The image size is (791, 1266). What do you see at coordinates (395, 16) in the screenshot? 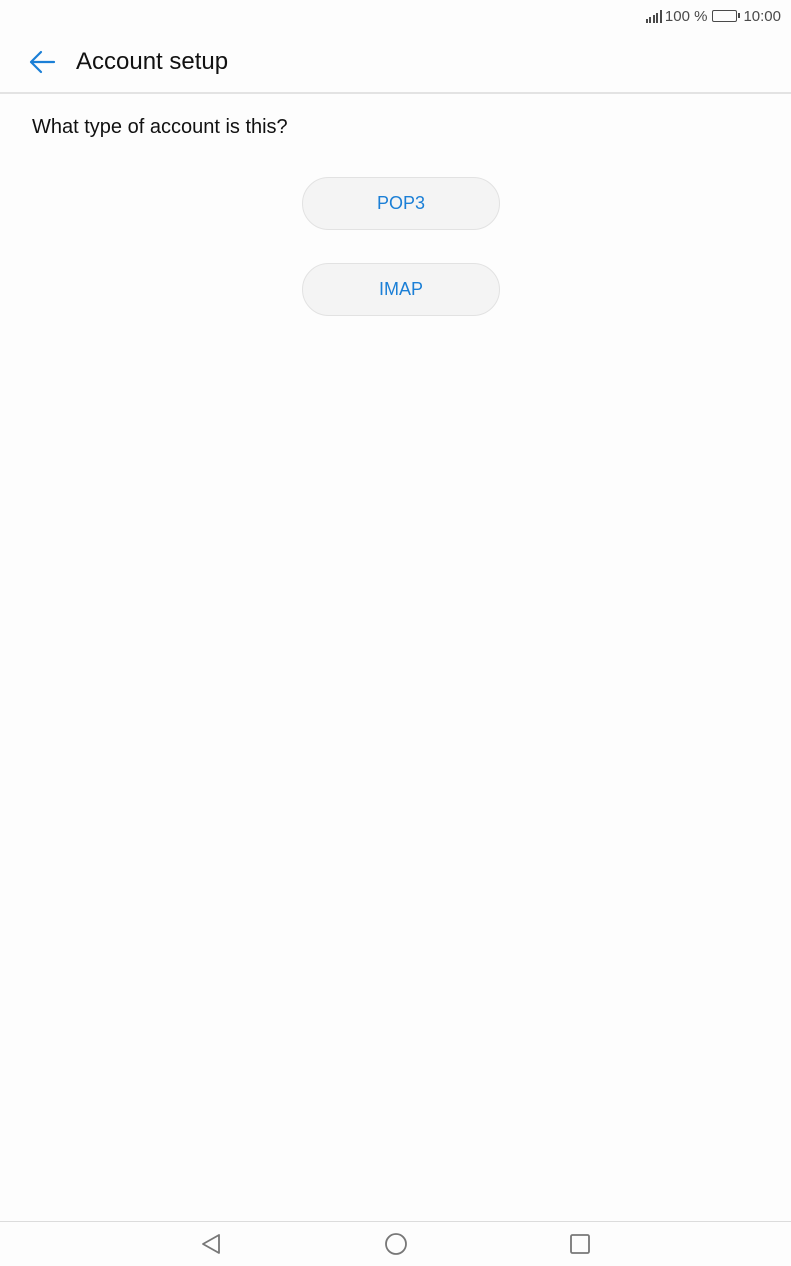
I see `status-bar: 100 % 10:00` at bounding box center [395, 16].